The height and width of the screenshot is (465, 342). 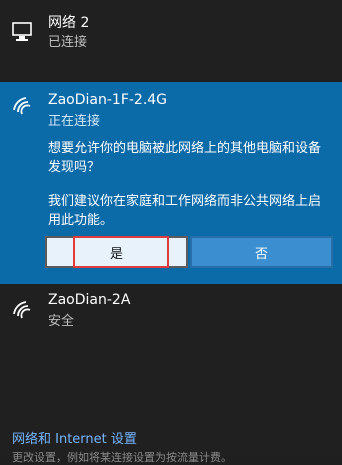 I want to click on network-name: 网络 2, so click(x=69, y=23).